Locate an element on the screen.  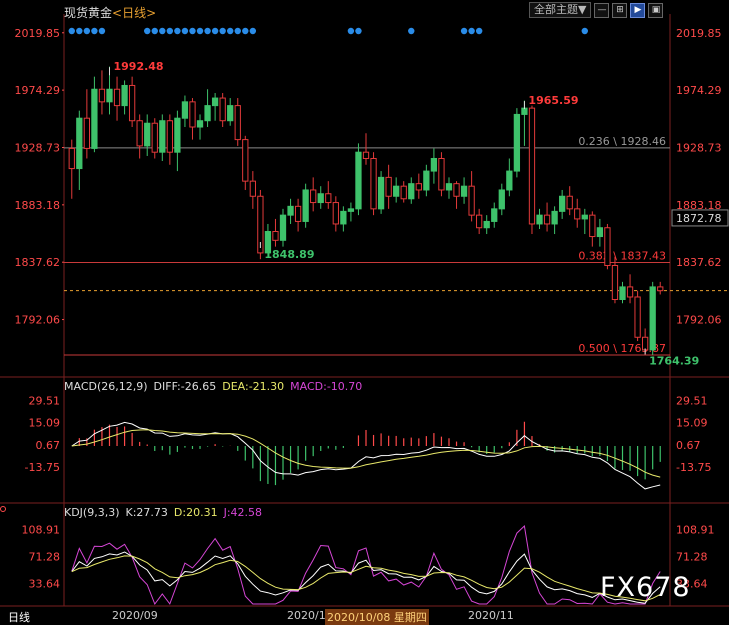
x-label-nov: 2020/11 is located at coordinates (491, 615).